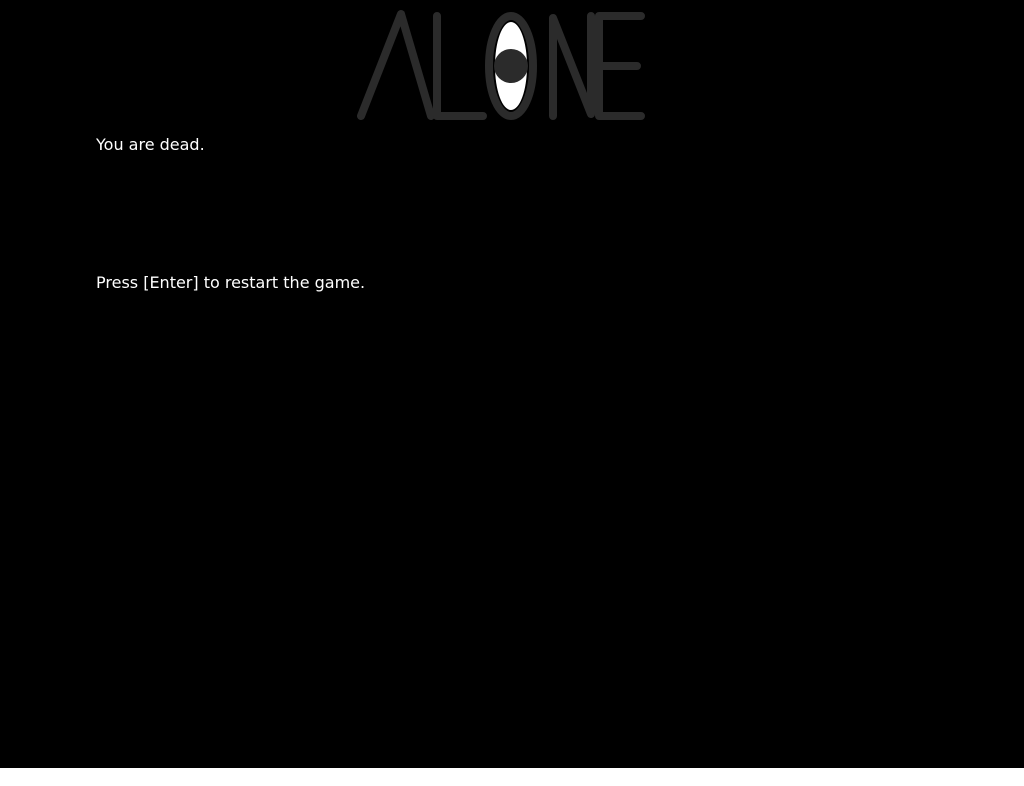  Describe the element at coordinates (511, 66) in the screenshot. I see `logo-eye-pupil` at that location.